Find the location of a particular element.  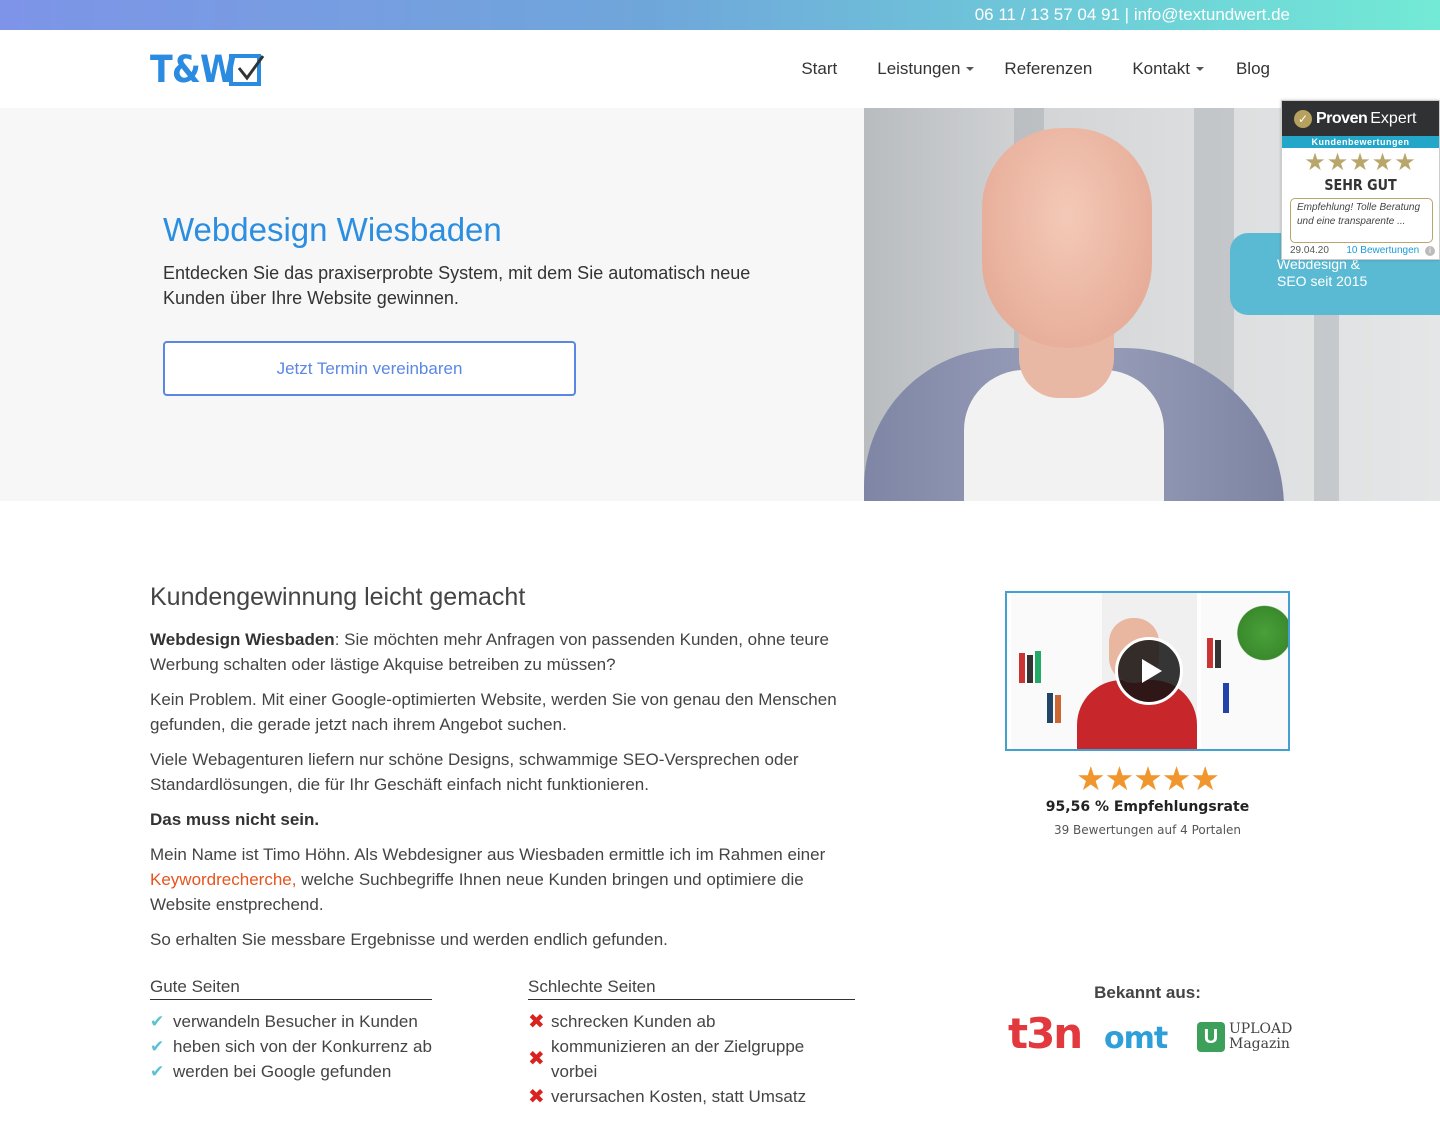

list-item: ✔ verwandeln Besucher in Kunden is located at coordinates (291, 1021).